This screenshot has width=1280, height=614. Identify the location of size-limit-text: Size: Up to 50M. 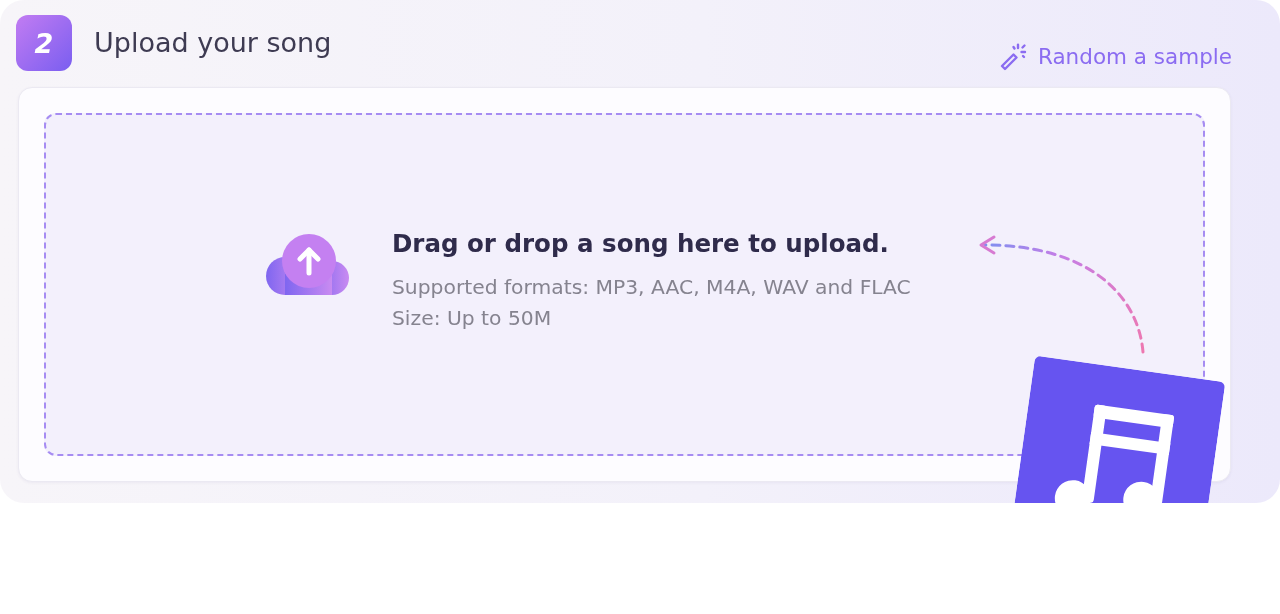
(472, 318).